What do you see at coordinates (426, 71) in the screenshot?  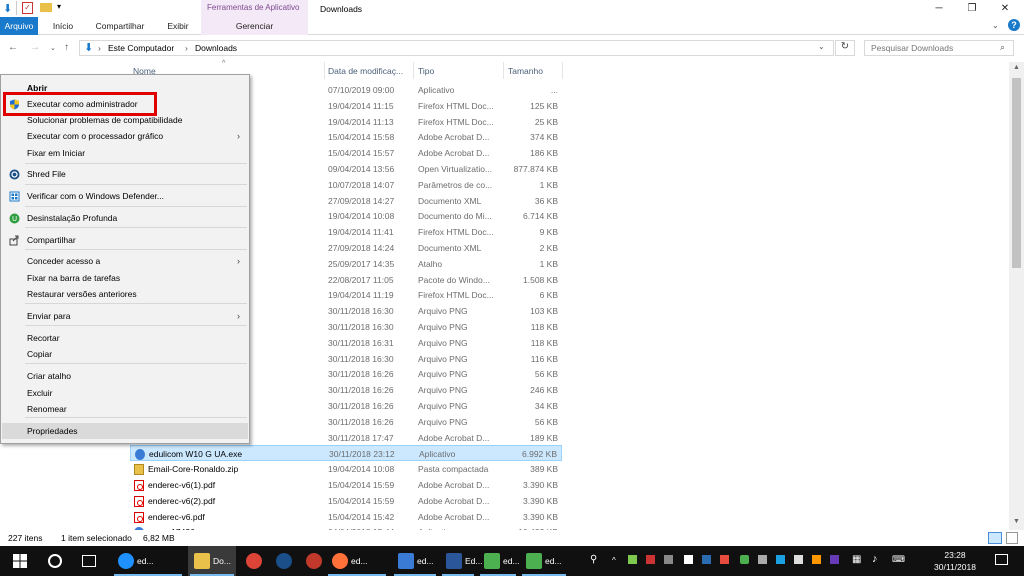 I see `column-header-type: Tipo` at bounding box center [426, 71].